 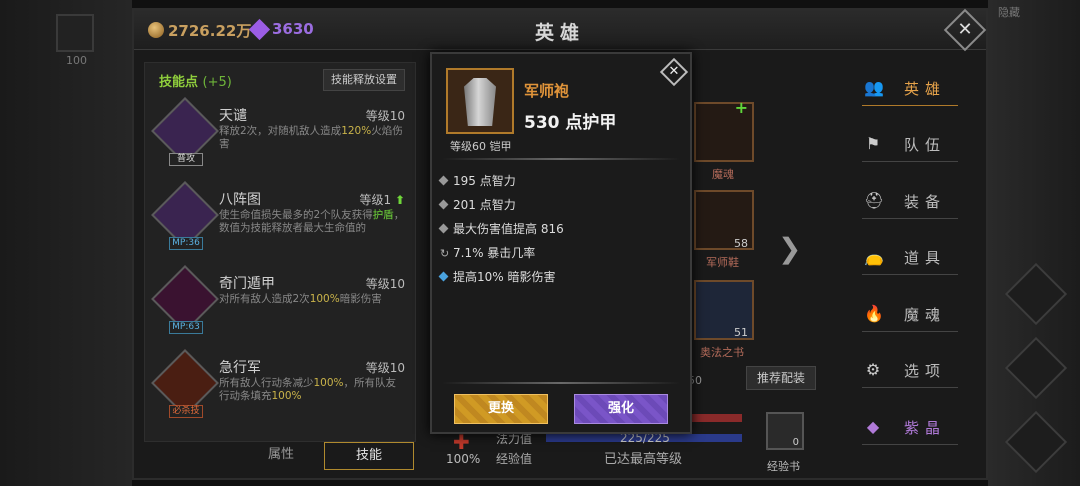 I want to click on skill-description: 使生命值损失最多的2个队友获得护盾，数值为技能释放者最大生命值的, so click(x=312, y=221).